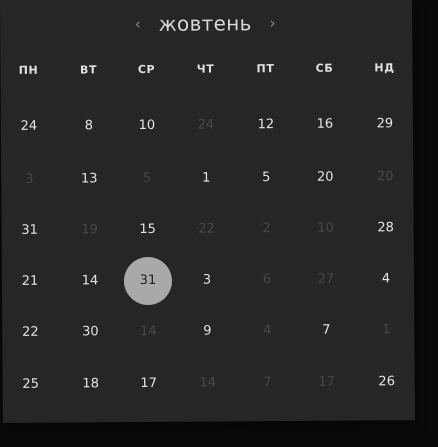  Describe the element at coordinates (267, 229) in the screenshot. I see `day-cell: 2` at that location.